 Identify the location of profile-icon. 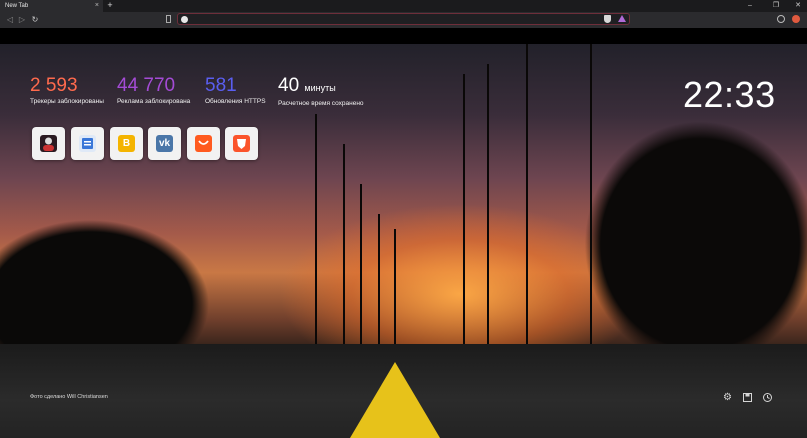
(781, 19).